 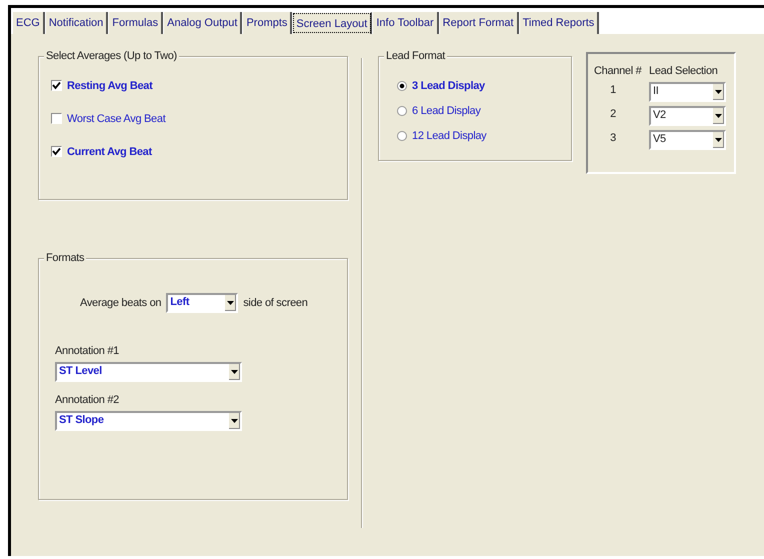 What do you see at coordinates (121, 303) in the screenshot?
I see `field-label: Average beats on` at bounding box center [121, 303].